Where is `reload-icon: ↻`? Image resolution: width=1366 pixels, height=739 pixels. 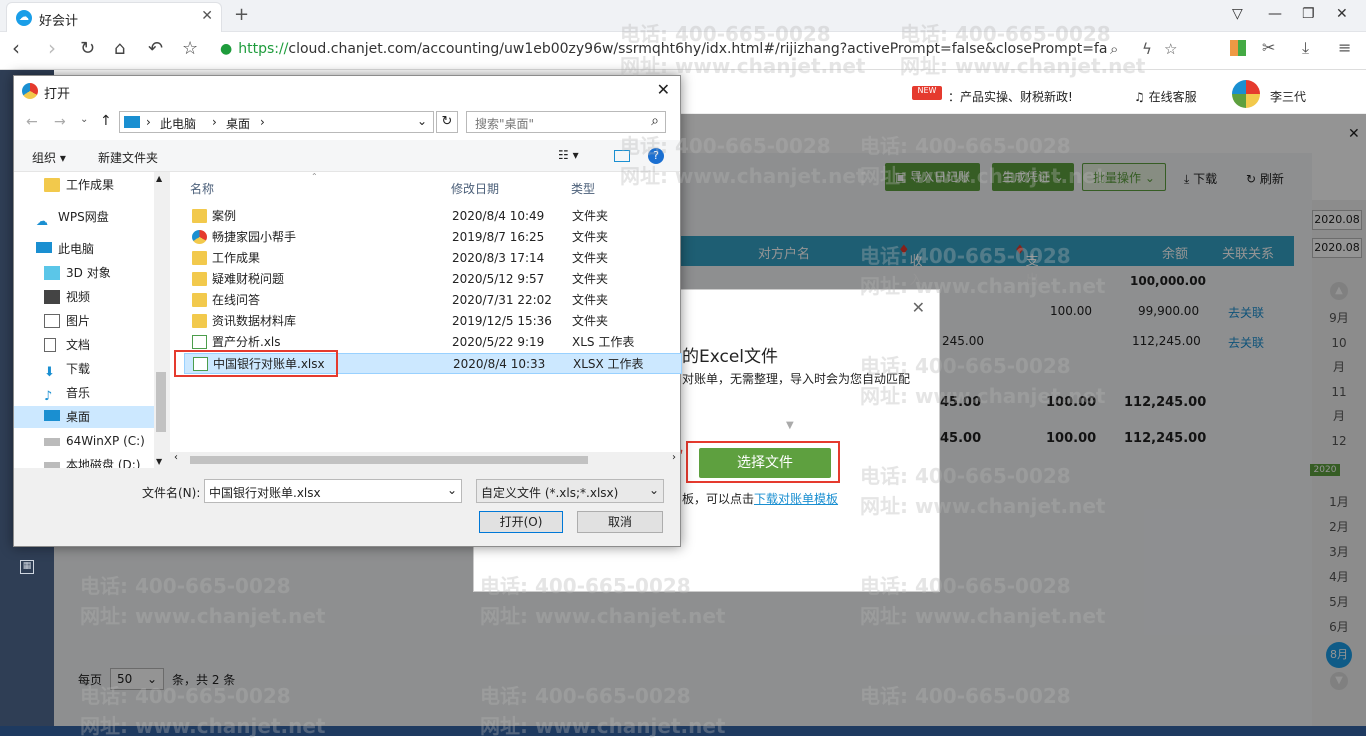 reload-icon: ↻ is located at coordinates (87, 48).